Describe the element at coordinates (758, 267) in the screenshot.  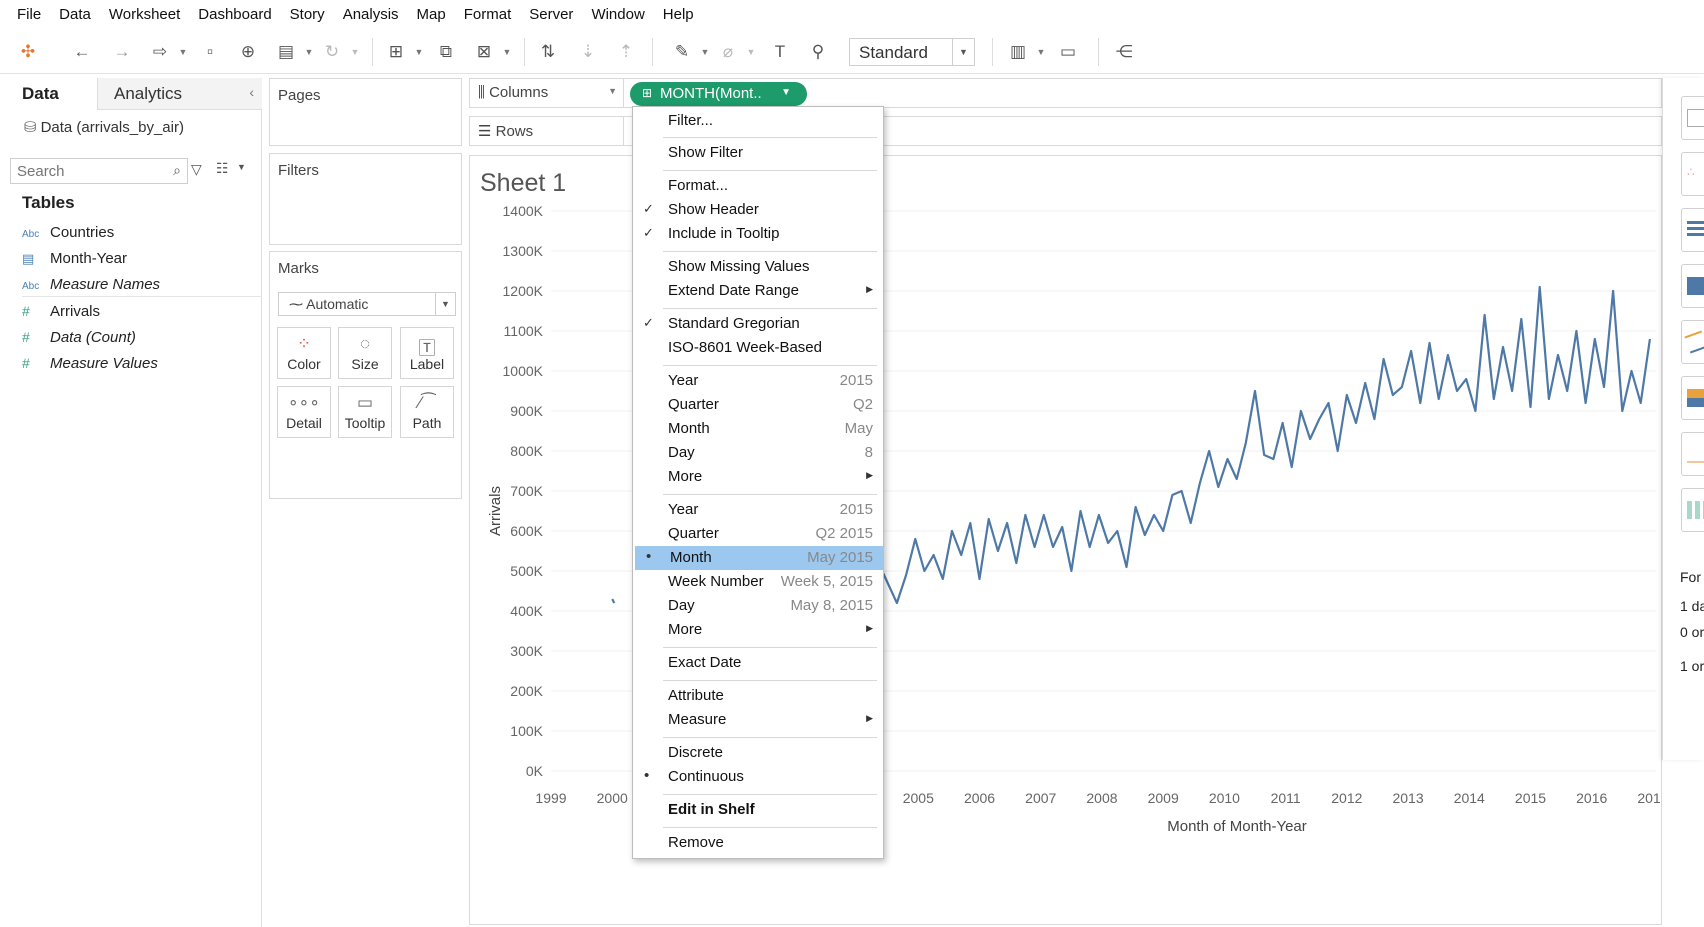
I see `menu-item-show-missing-values: Show Missing Values` at that location.